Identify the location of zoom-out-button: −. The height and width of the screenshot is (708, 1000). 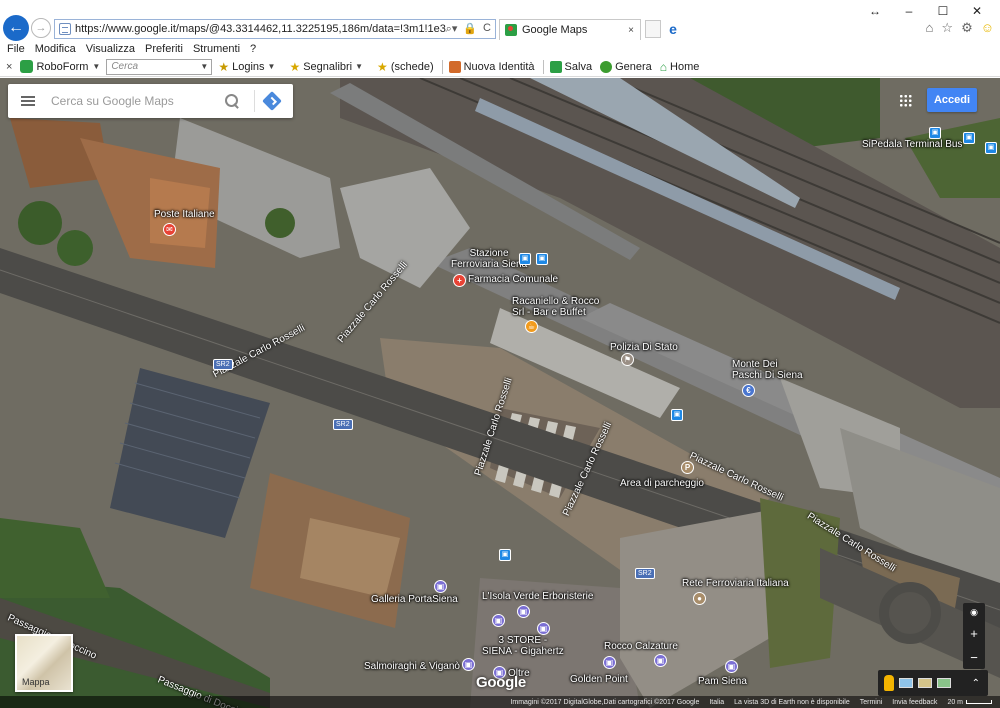
(974, 657).